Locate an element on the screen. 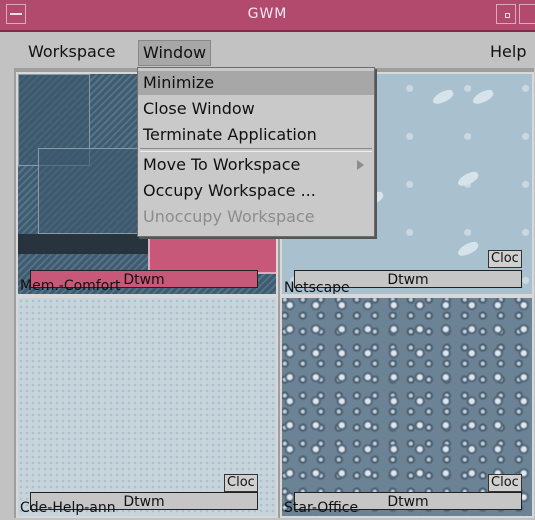 The image size is (535, 520). window-title: GWM is located at coordinates (267, 14).